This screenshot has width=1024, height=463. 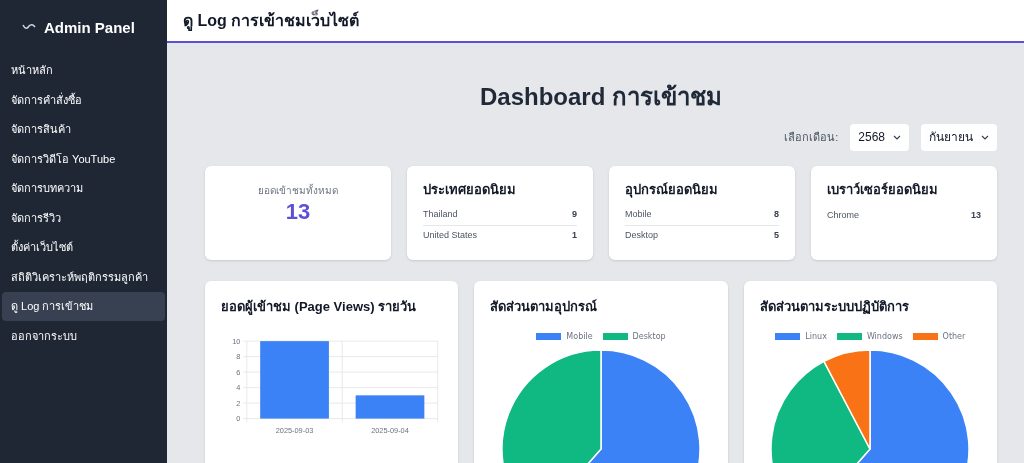 I want to click on stat-name: Thailand, so click(x=440, y=215).